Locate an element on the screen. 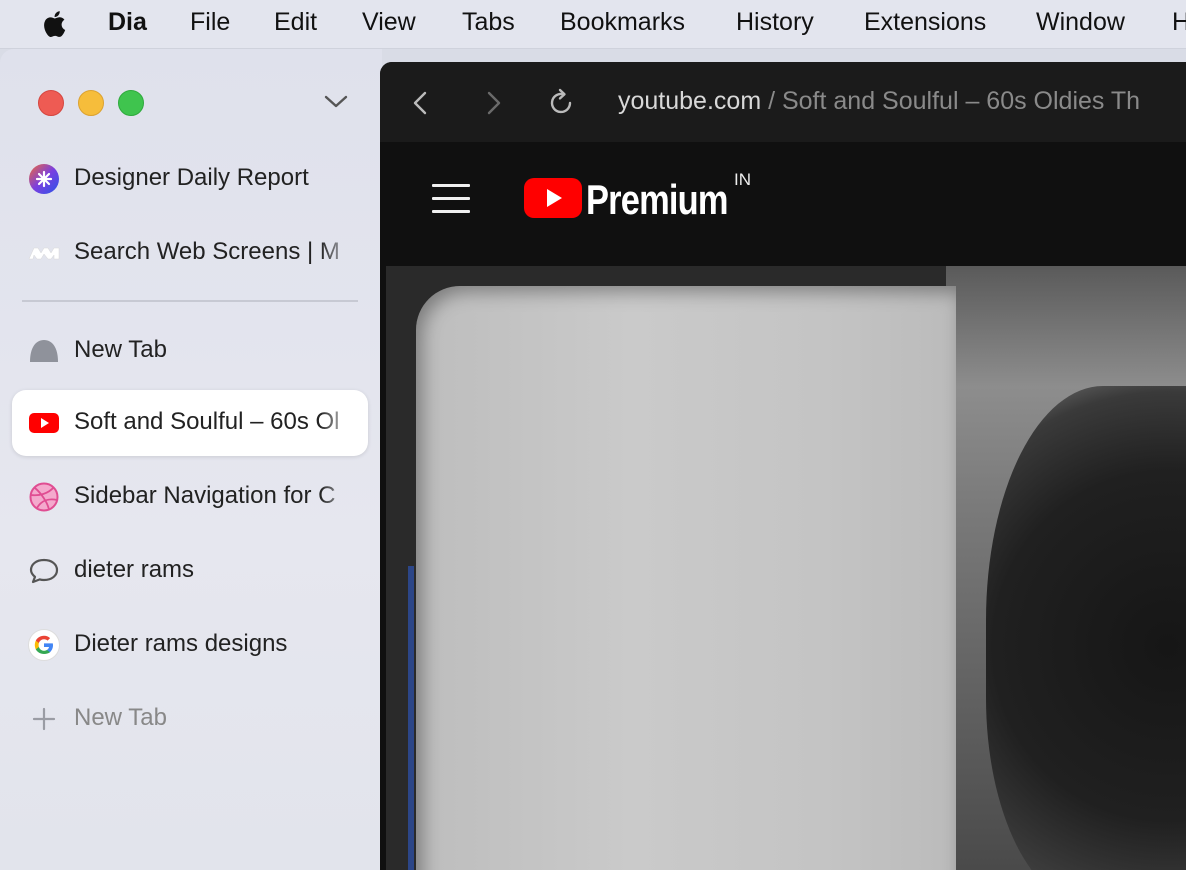  menu-app-name: Dia is located at coordinates (127, 22).